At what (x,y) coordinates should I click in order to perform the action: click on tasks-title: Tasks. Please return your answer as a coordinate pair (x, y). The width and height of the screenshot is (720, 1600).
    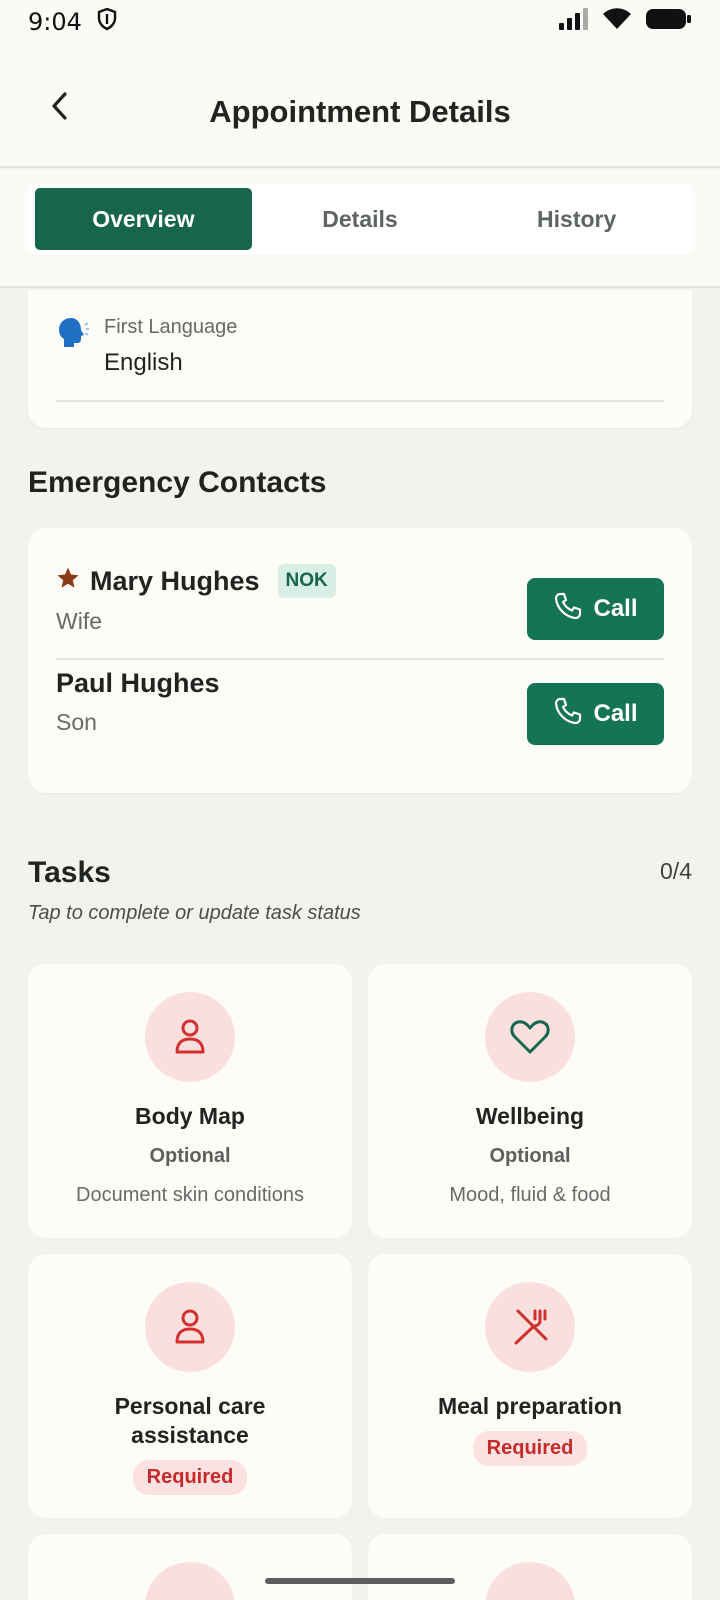
    Looking at the image, I should click on (69, 872).